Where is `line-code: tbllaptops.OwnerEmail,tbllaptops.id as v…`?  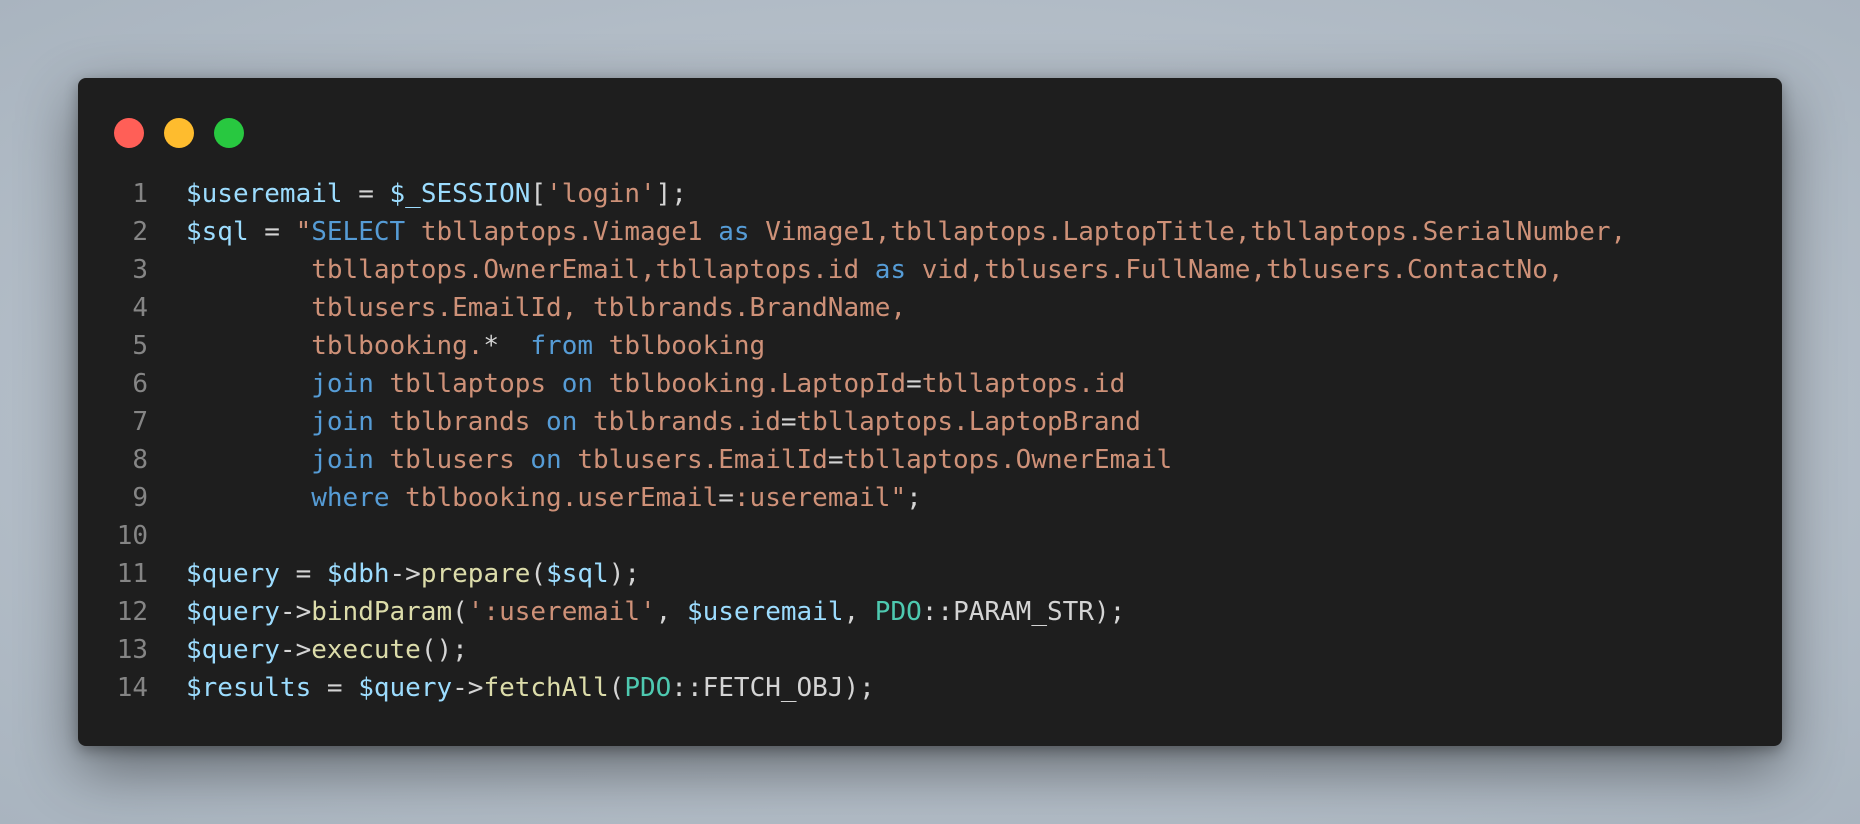 line-code: tbllaptops.OwnerEmail,tbllaptops.id as v… is located at coordinates (855, 270).